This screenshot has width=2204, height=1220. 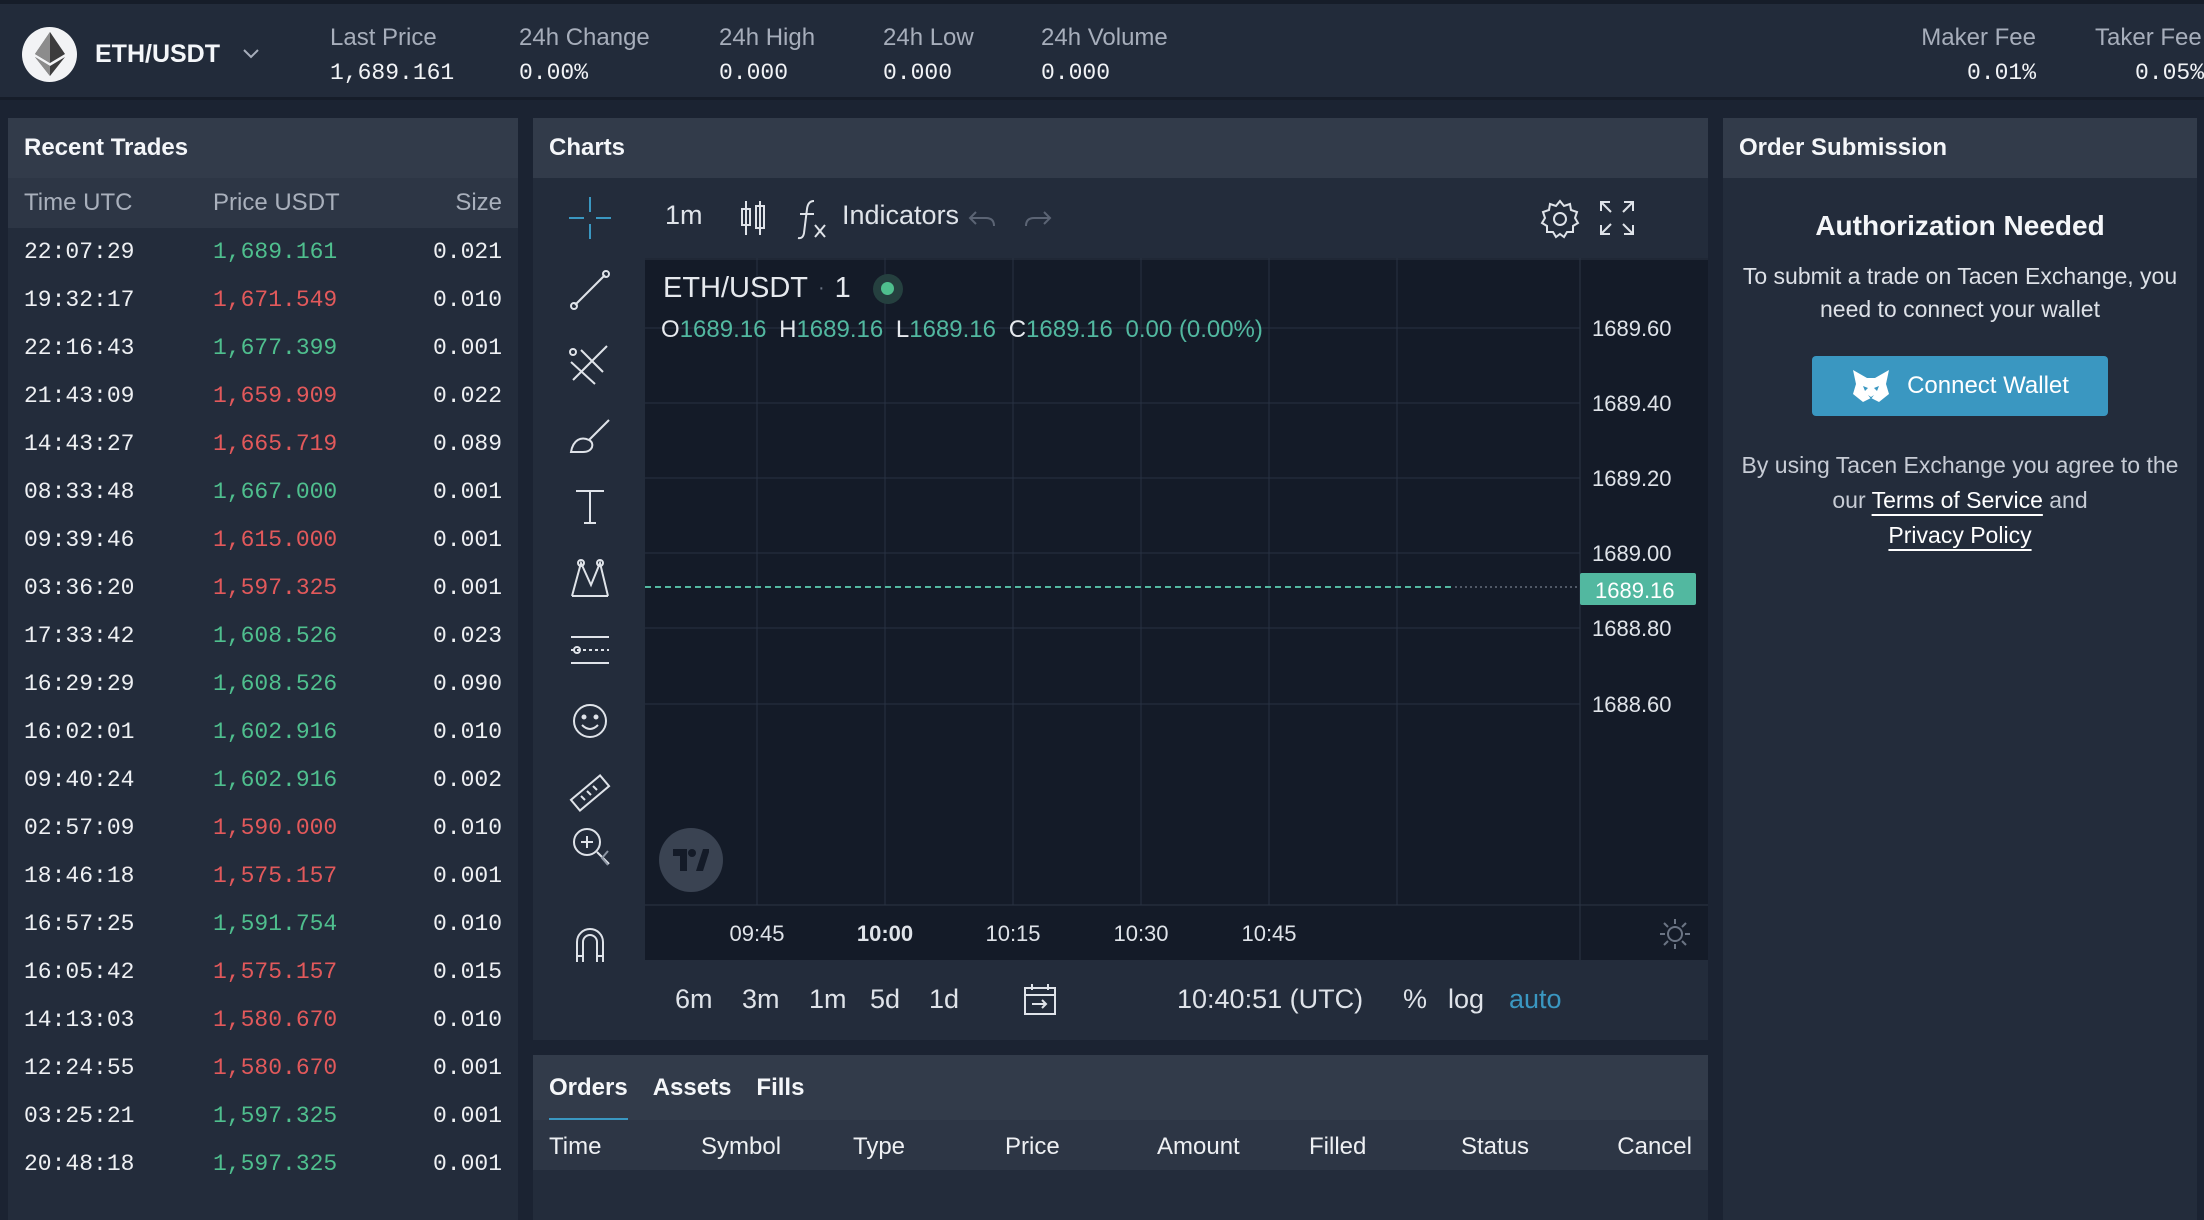 I want to click on high-value: 1689.16, so click(x=840, y=329).